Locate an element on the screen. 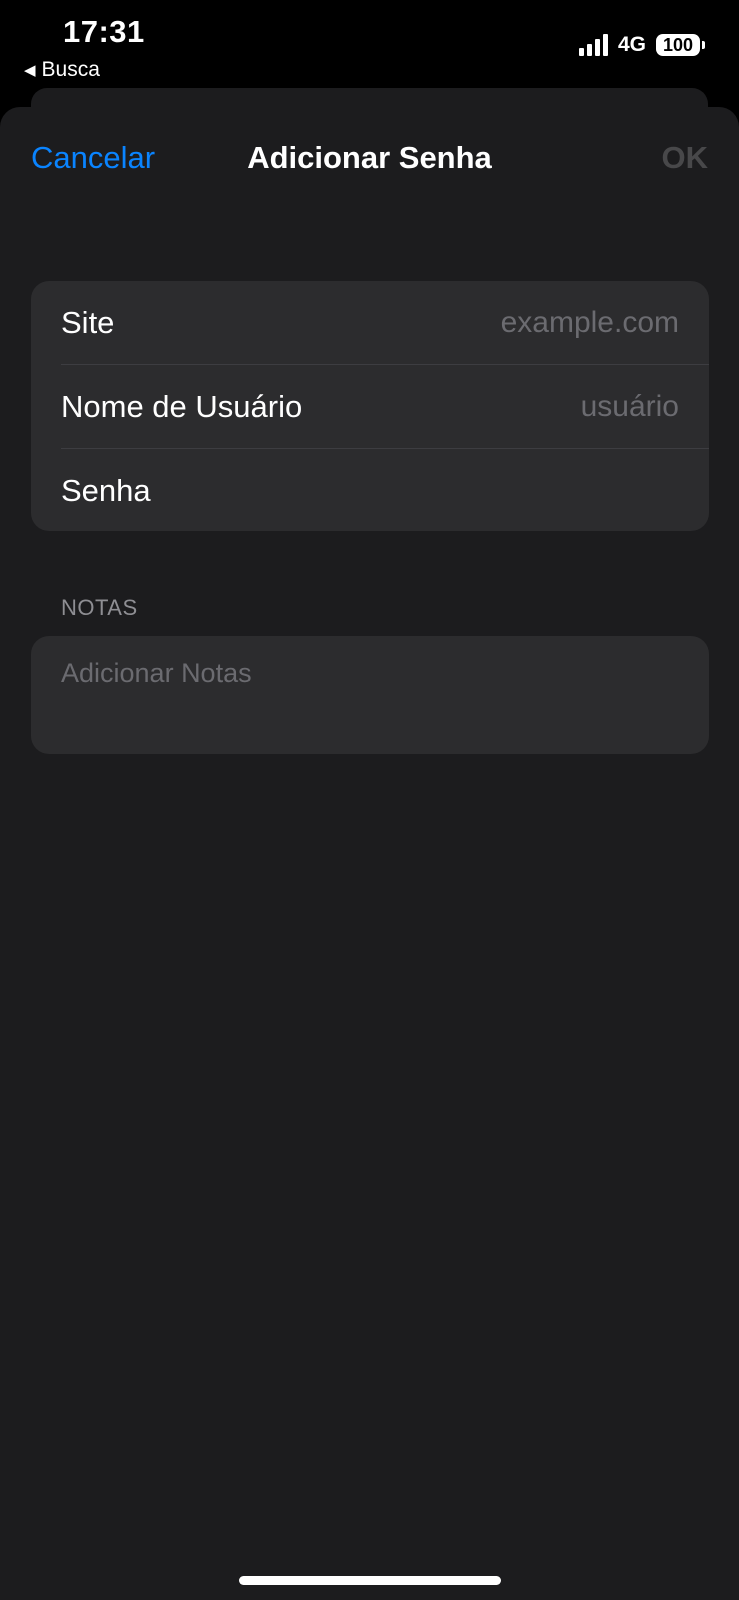 The height and width of the screenshot is (1600, 739). home-indicator is located at coordinates (370, 1580).